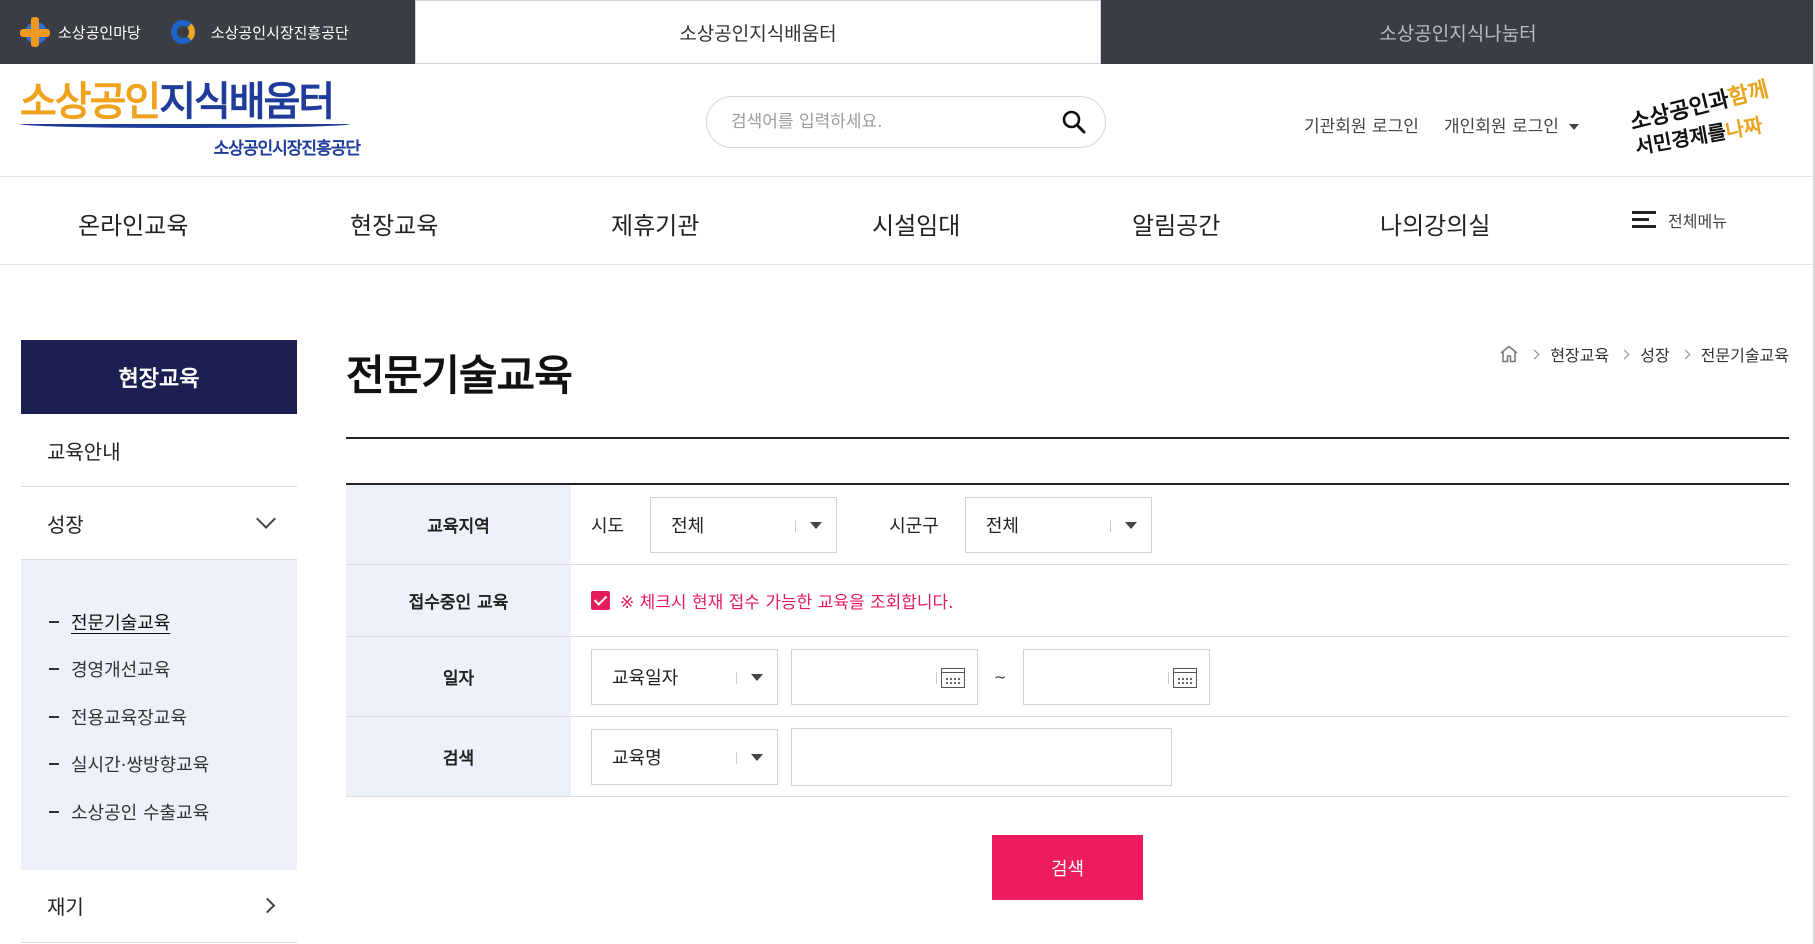 The image size is (1815, 944). Describe the element at coordinates (133, 223) in the screenshot. I see `nav-online-education: 온라인교육` at that location.